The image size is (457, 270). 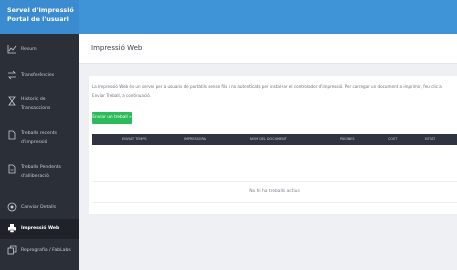 What do you see at coordinates (34, 142) in the screenshot?
I see `sidebar-item-label-line2: d'impressió` at bounding box center [34, 142].